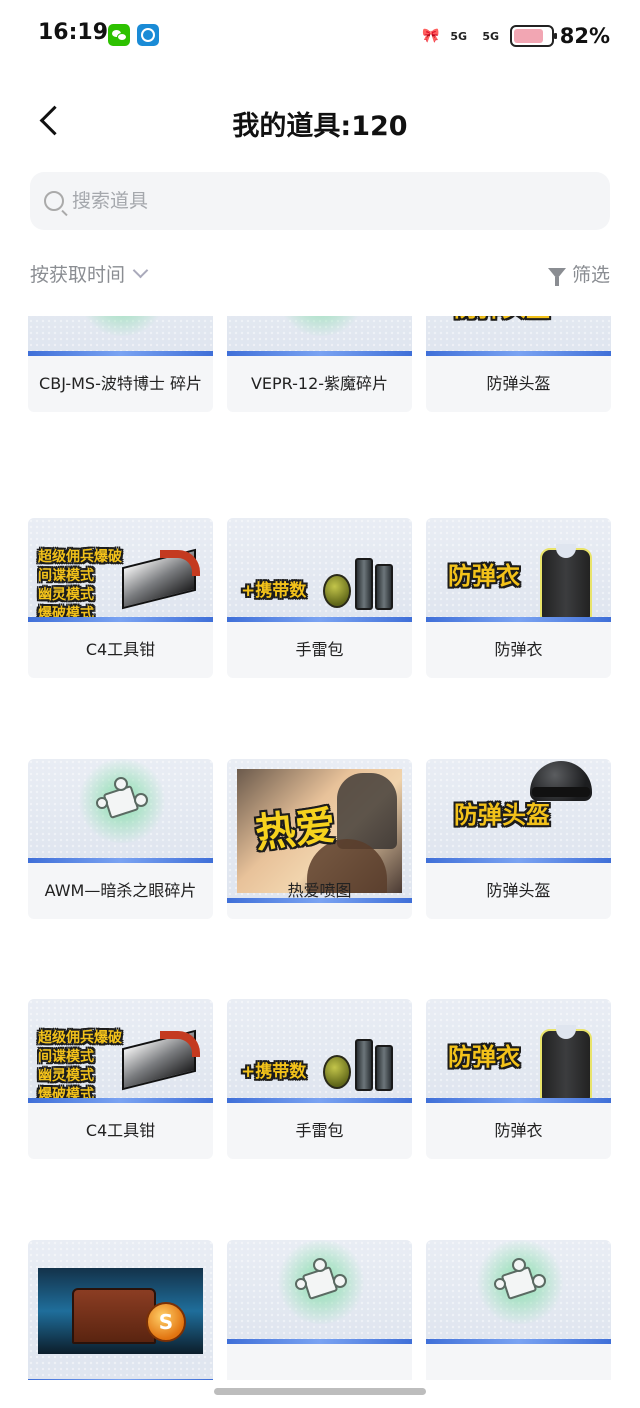  What do you see at coordinates (319, 383) in the screenshot?
I see `item-label: VEPR-12-紫魔碎片` at bounding box center [319, 383].